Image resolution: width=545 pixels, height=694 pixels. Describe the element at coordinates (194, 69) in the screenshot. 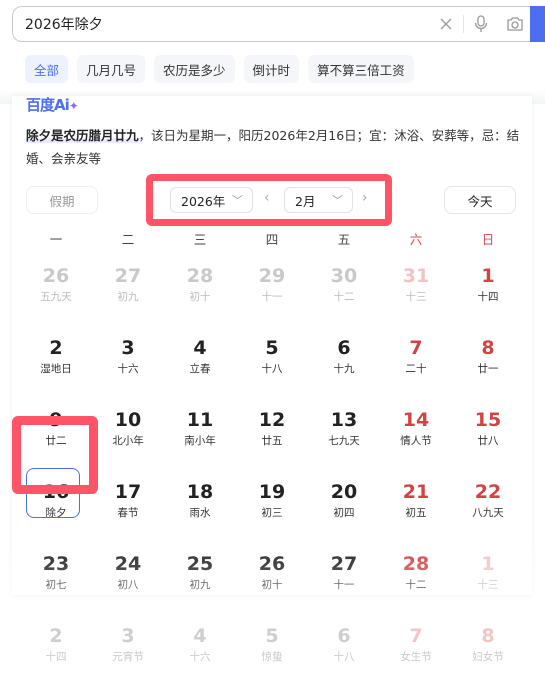

I see `tab-lunar-date: 农历是多少` at that location.